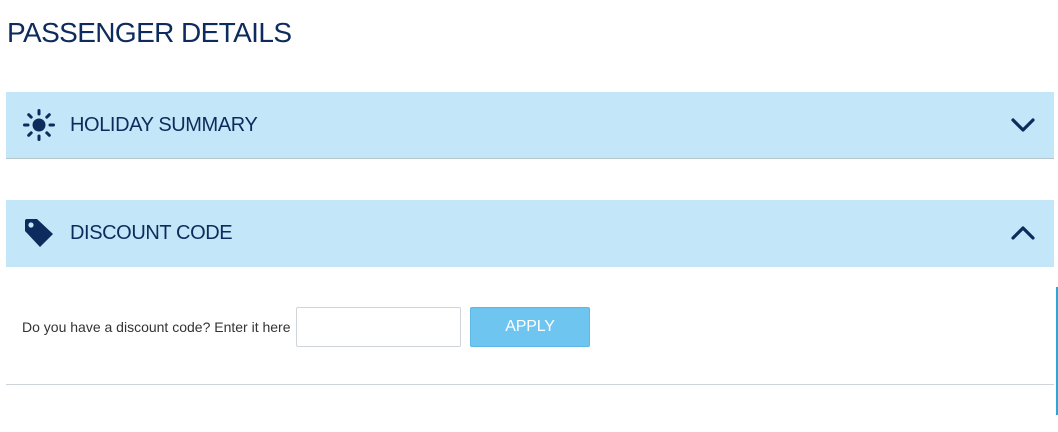  Describe the element at coordinates (39, 125) in the screenshot. I see `sun-icon` at that location.